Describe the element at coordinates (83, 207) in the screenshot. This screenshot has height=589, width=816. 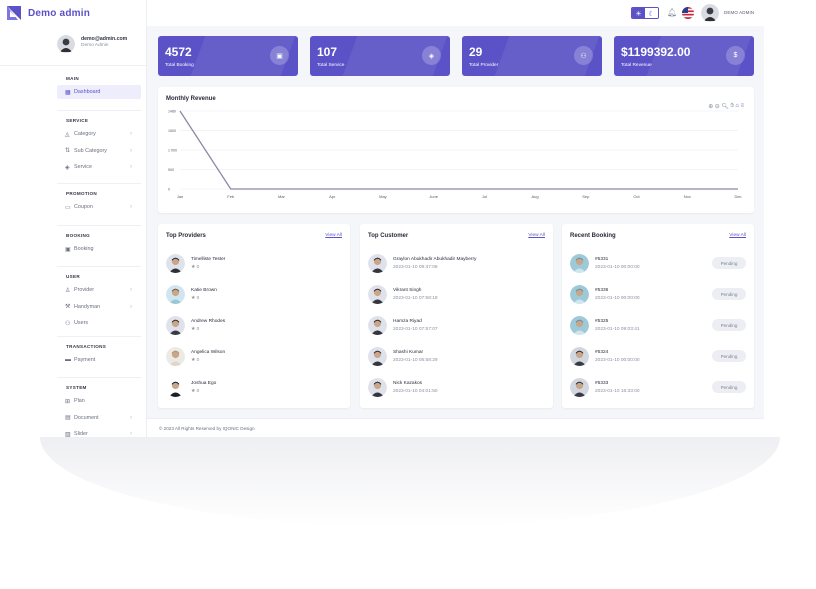
I see `sidebar-item-label: Coupon` at that location.